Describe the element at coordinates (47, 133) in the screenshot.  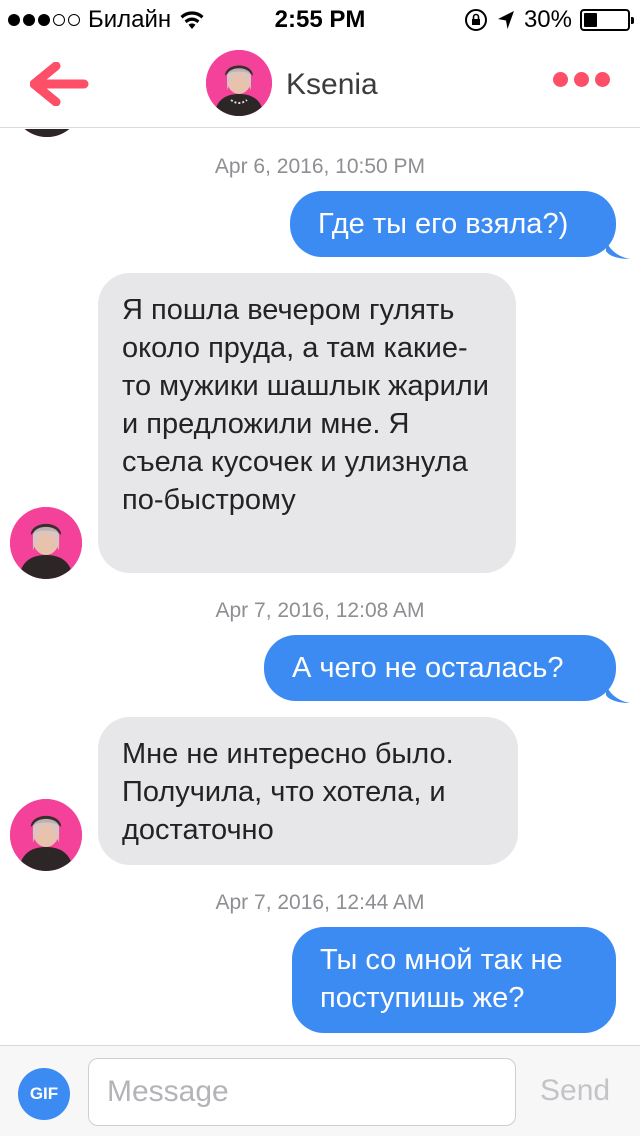
I see `contact-avatar-partial` at that location.